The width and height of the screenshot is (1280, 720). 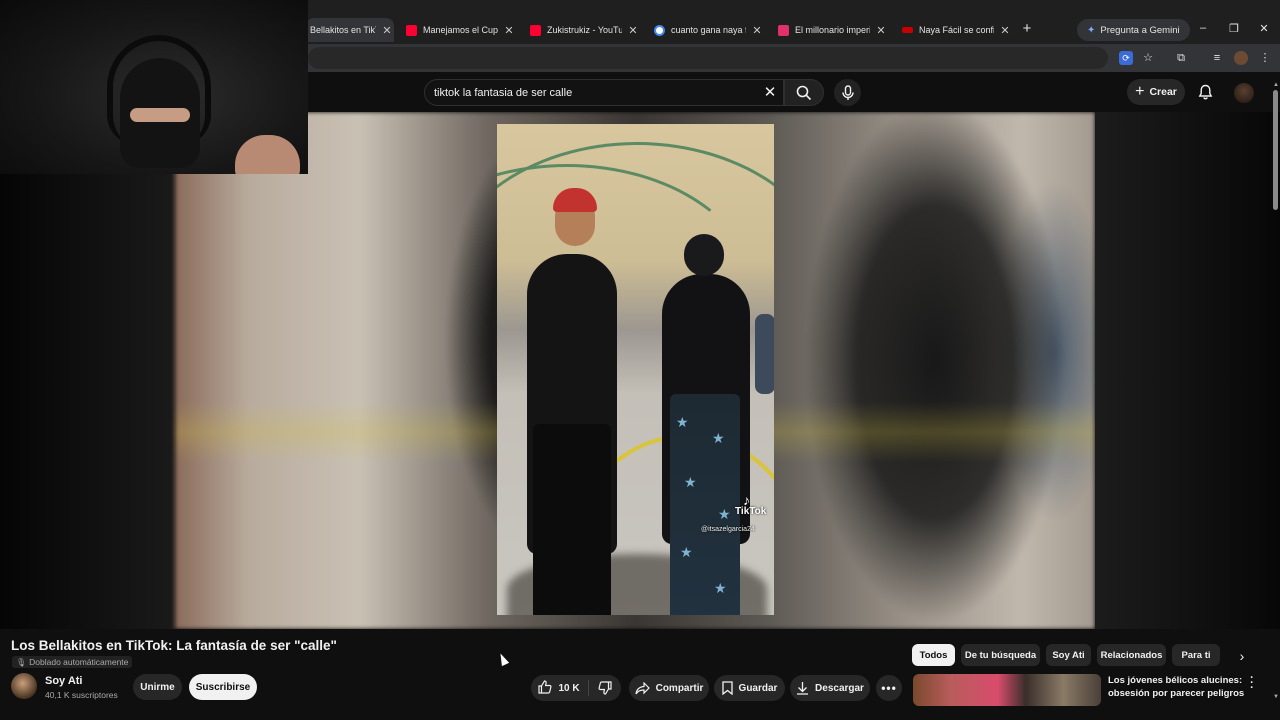 I want to click on like-button: 10 K, so click(x=559, y=688).